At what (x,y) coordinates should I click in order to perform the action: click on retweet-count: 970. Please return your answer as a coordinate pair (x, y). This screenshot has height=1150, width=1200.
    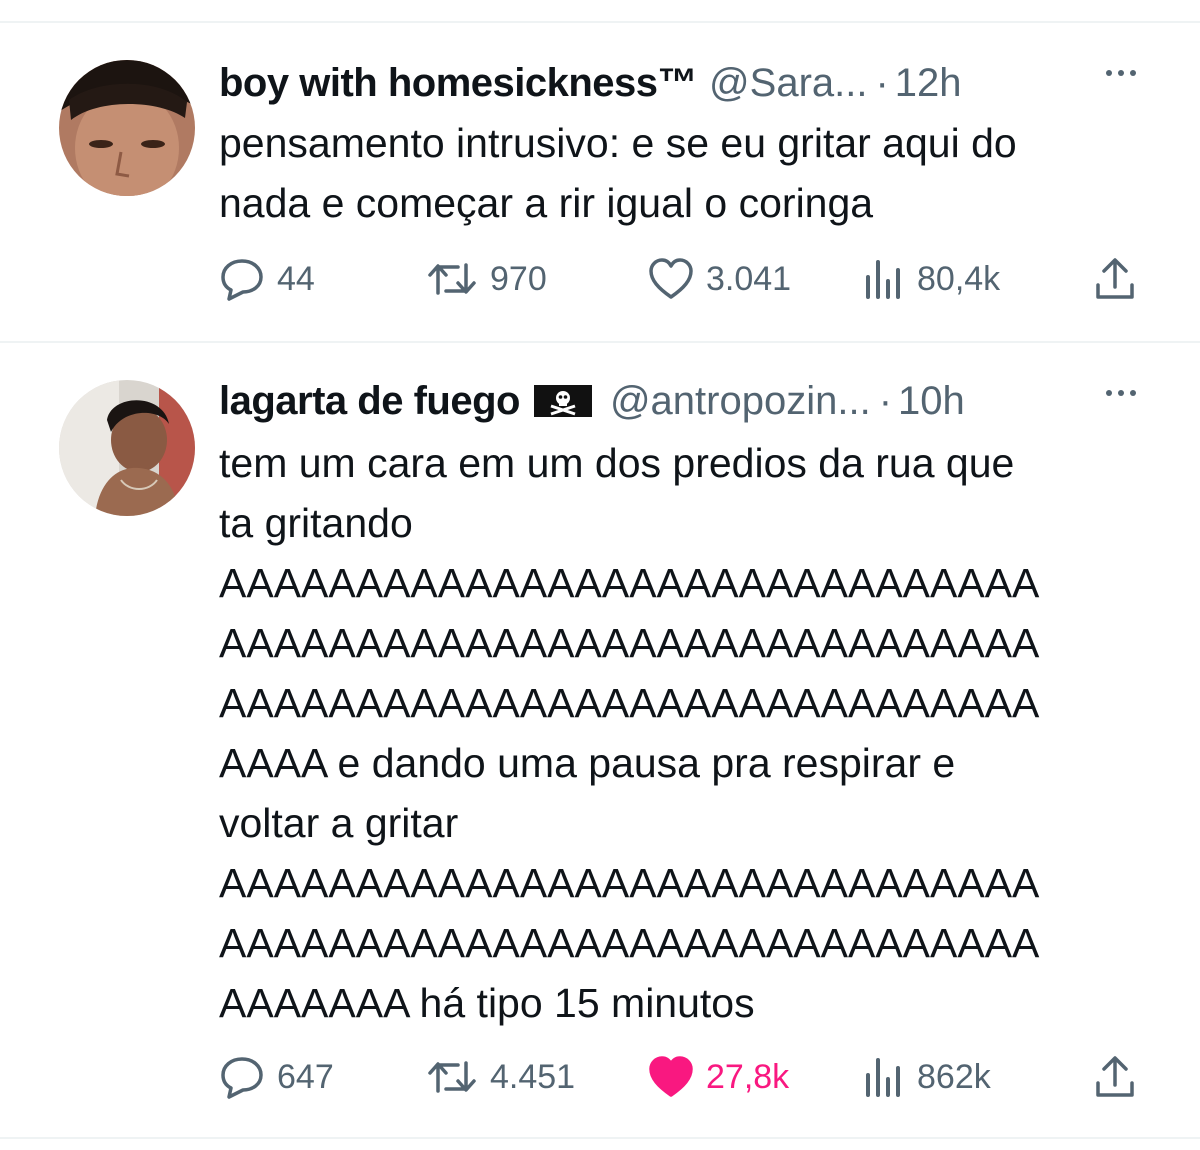
    Looking at the image, I should click on (518, 278).